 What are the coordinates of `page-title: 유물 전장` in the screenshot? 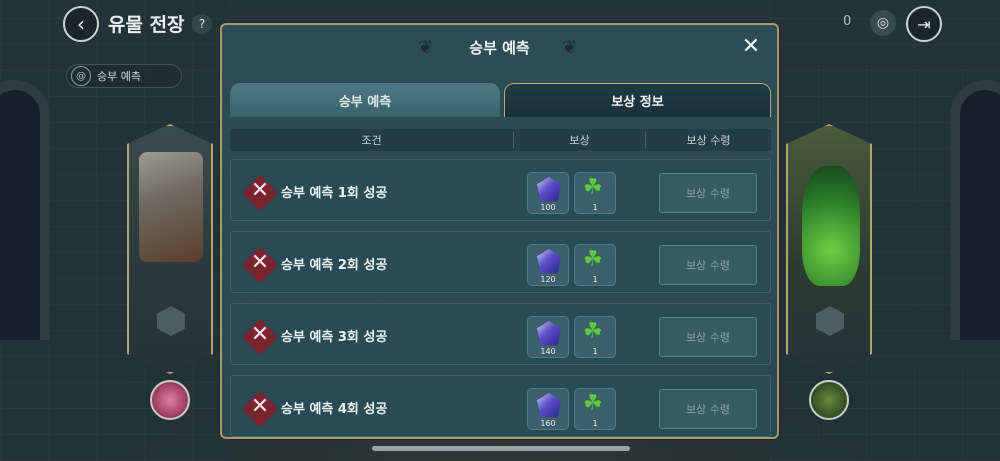 It's located at (146, 25).